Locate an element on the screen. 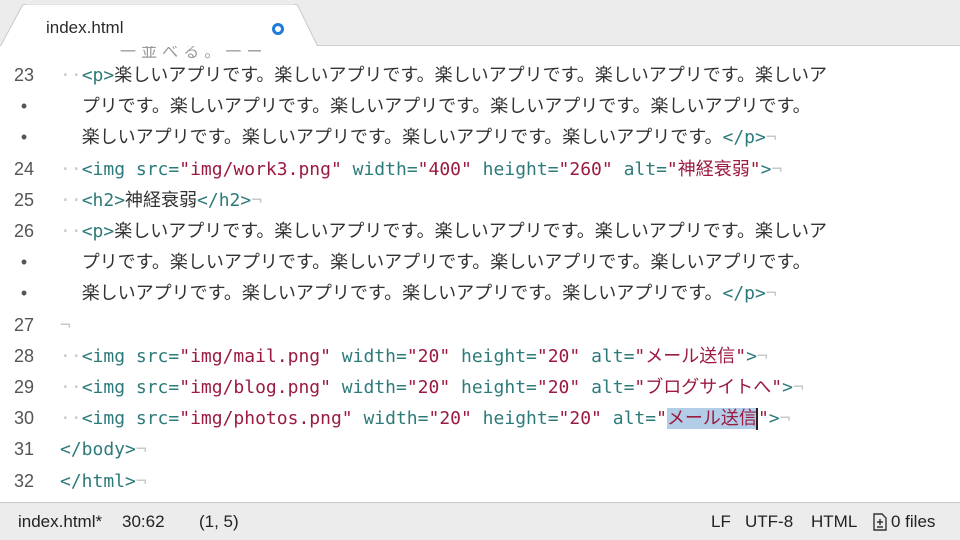 This screenshot has width=960, height=540. code-token: 楽しいアプリです。楽しいアプリです。楽しいアプリです。楽しいアプリです。楽しいア is located at coordinates (470, 231).